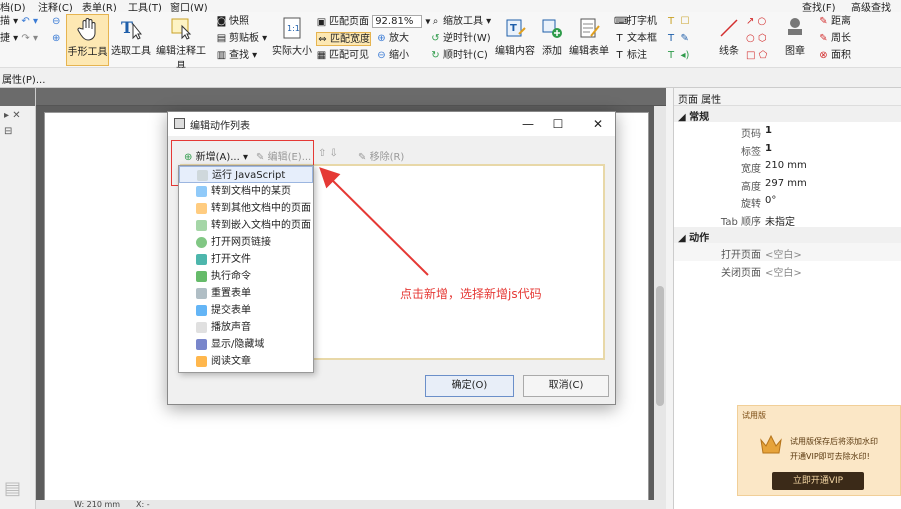 This screenshot has width=901, height=509. I want to click on prop-row: 旋转 0°, so click(759, 202).